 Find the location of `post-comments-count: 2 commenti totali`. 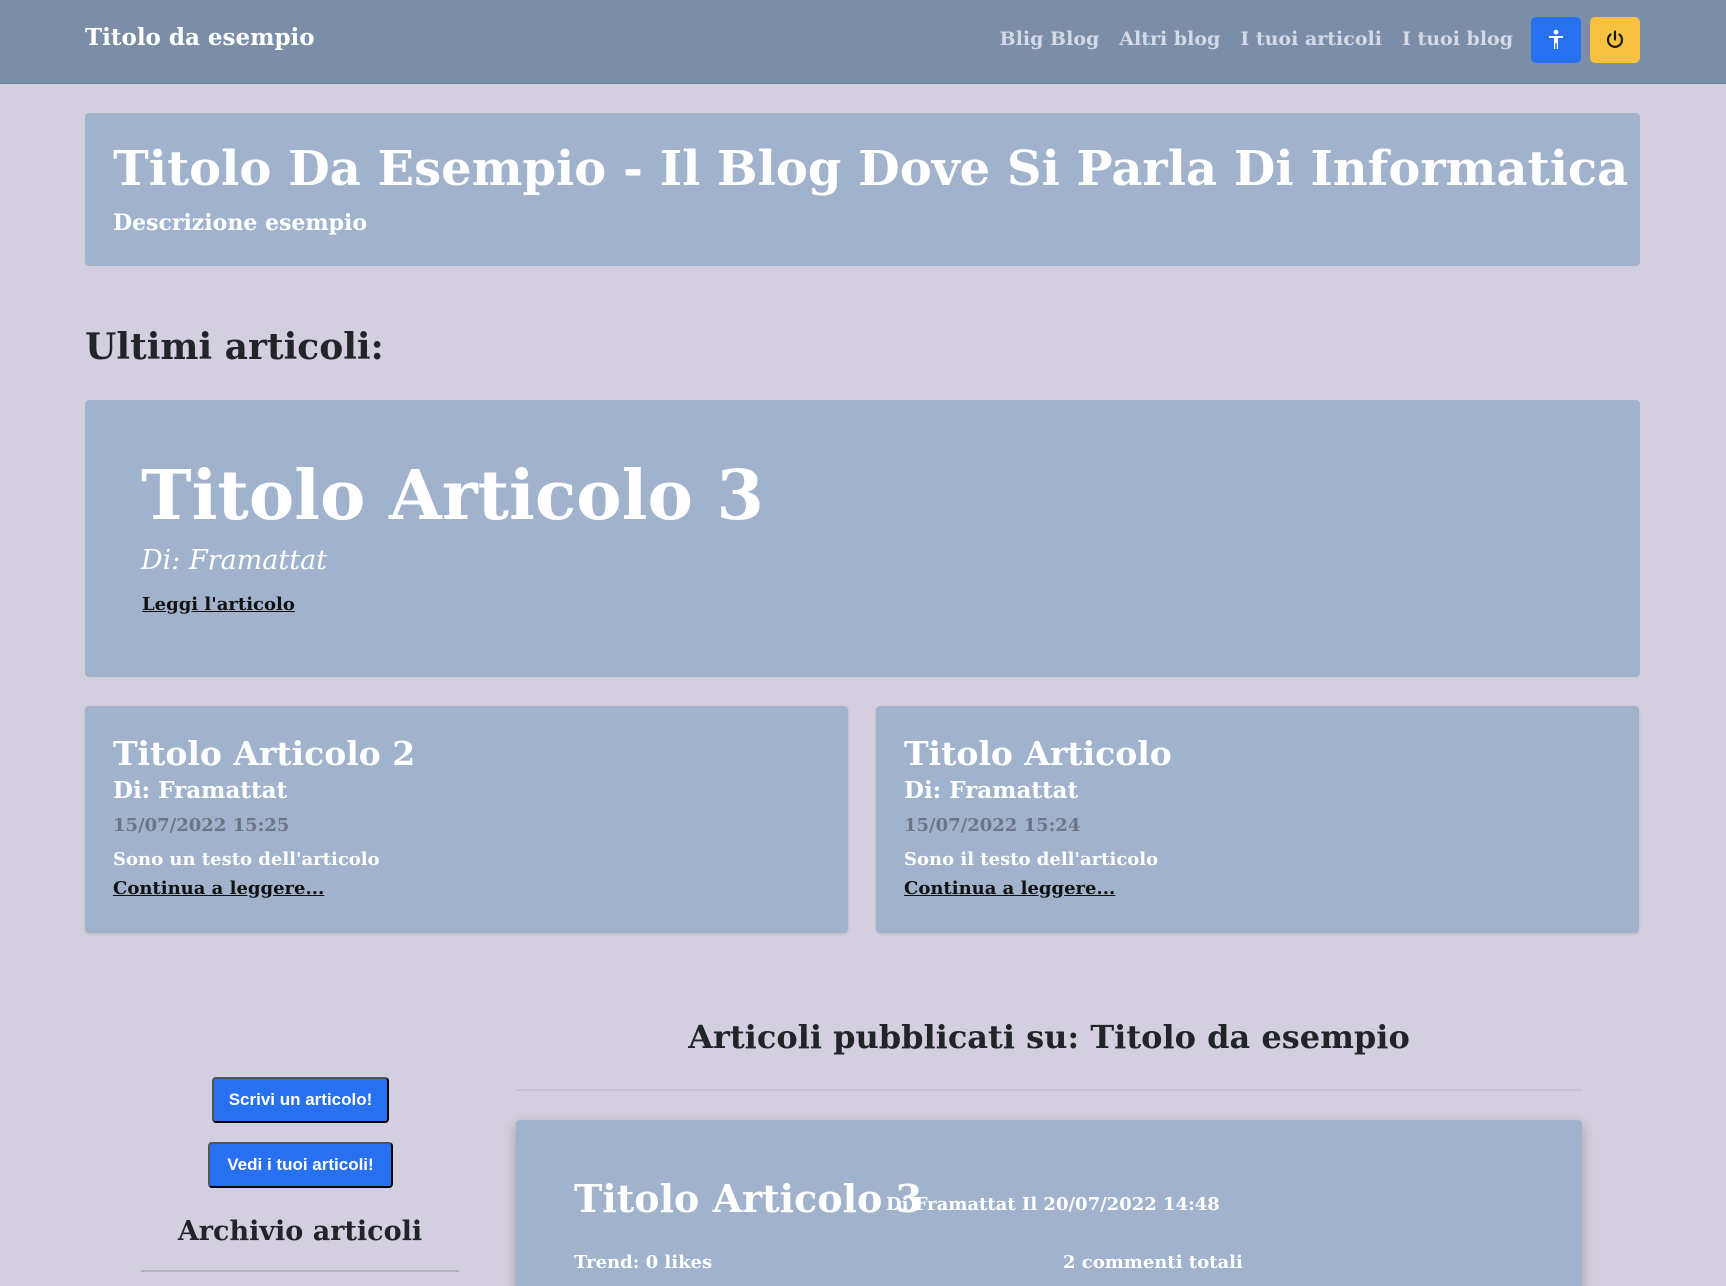

post-comments-count: 2 commenti totali is located at coordinates (1153, 1262).